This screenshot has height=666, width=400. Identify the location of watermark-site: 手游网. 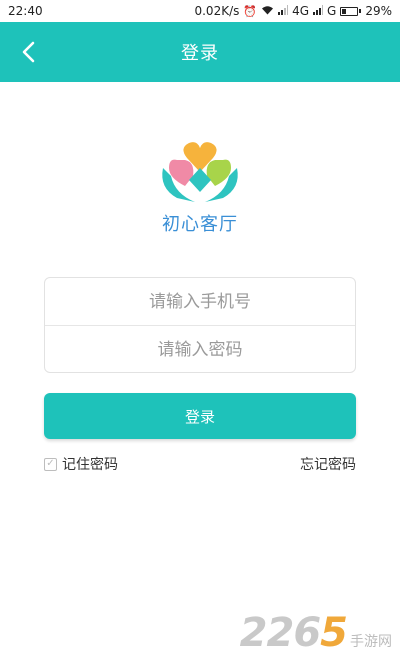
(371, 642).